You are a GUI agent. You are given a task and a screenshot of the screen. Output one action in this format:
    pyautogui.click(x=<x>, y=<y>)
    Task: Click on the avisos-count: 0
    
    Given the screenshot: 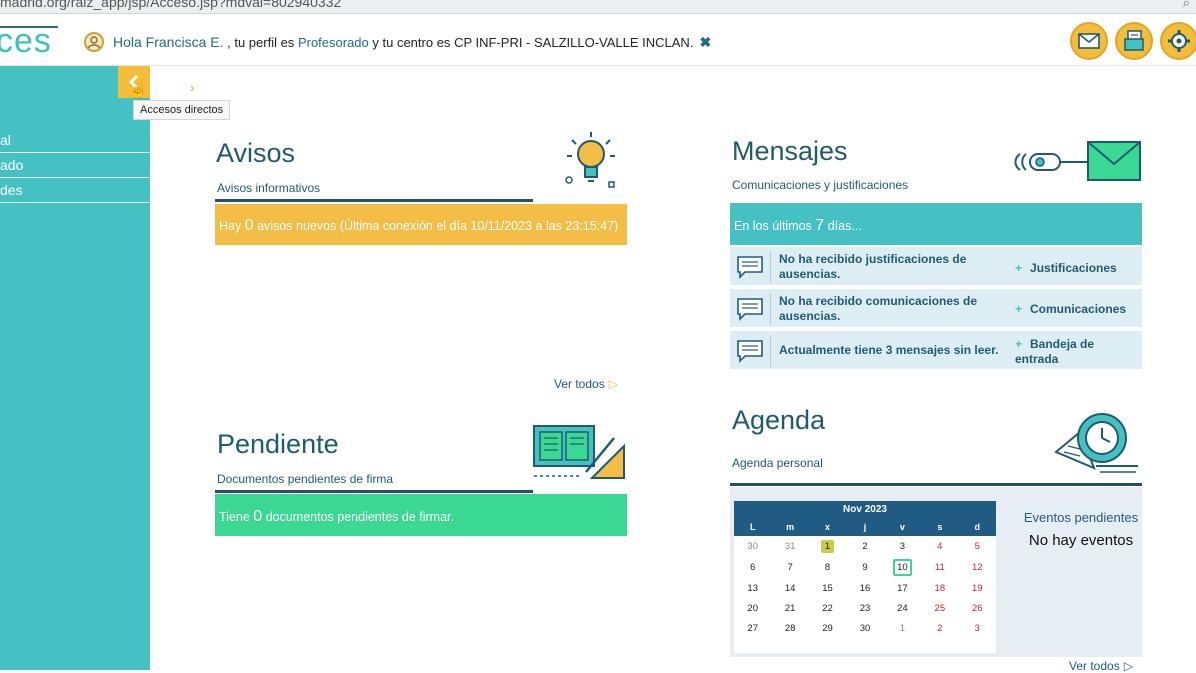 What is the action you would take?
    pyautogui.click(x=249, y=225)
    